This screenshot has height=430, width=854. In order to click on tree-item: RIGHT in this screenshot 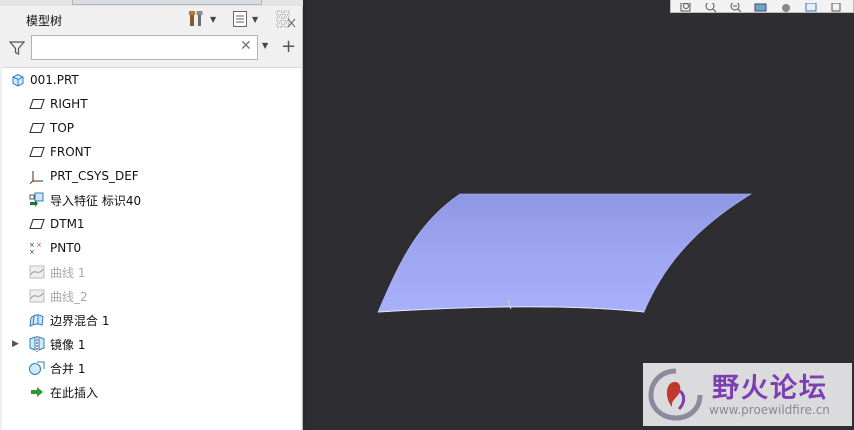, I will do `click(151, 104)`.